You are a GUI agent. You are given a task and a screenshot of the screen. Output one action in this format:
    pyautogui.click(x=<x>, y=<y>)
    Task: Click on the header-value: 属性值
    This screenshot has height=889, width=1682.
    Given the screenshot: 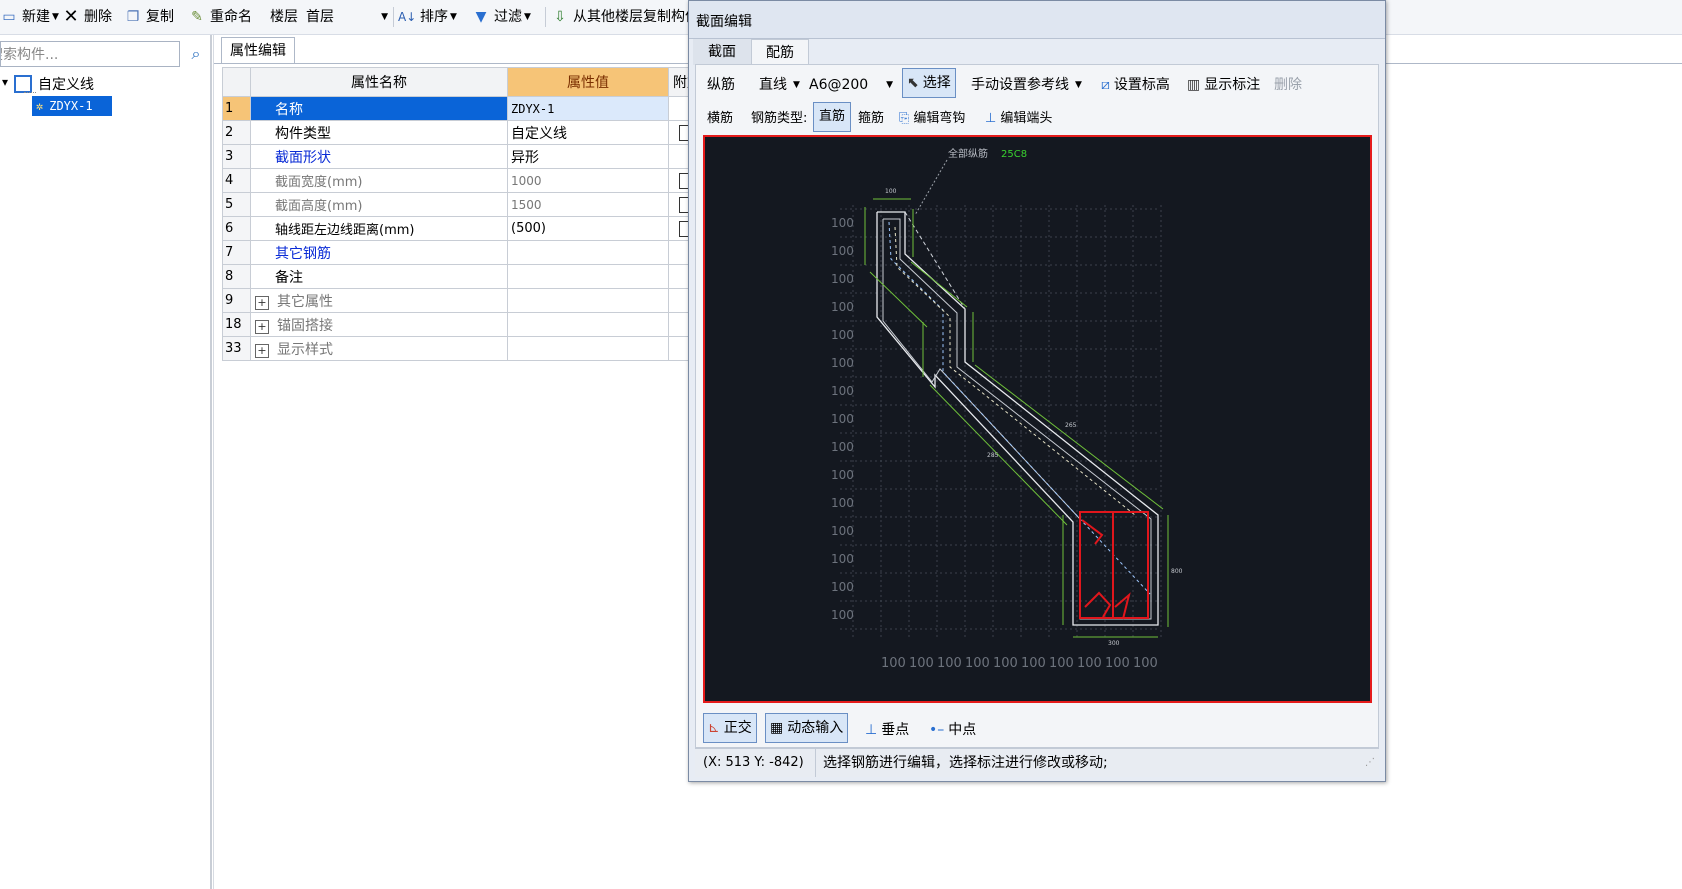 What is the action you would take?
    pyautogui.click(x=588, y=82)
    